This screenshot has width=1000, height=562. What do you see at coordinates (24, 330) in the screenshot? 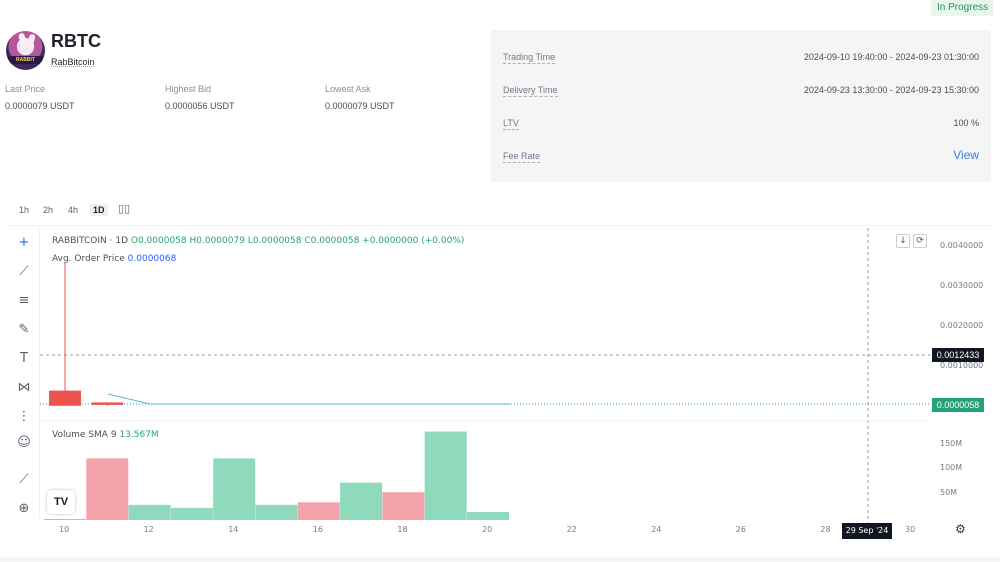
I see `brush-icon: ✎` at bounding box center [24, 330].